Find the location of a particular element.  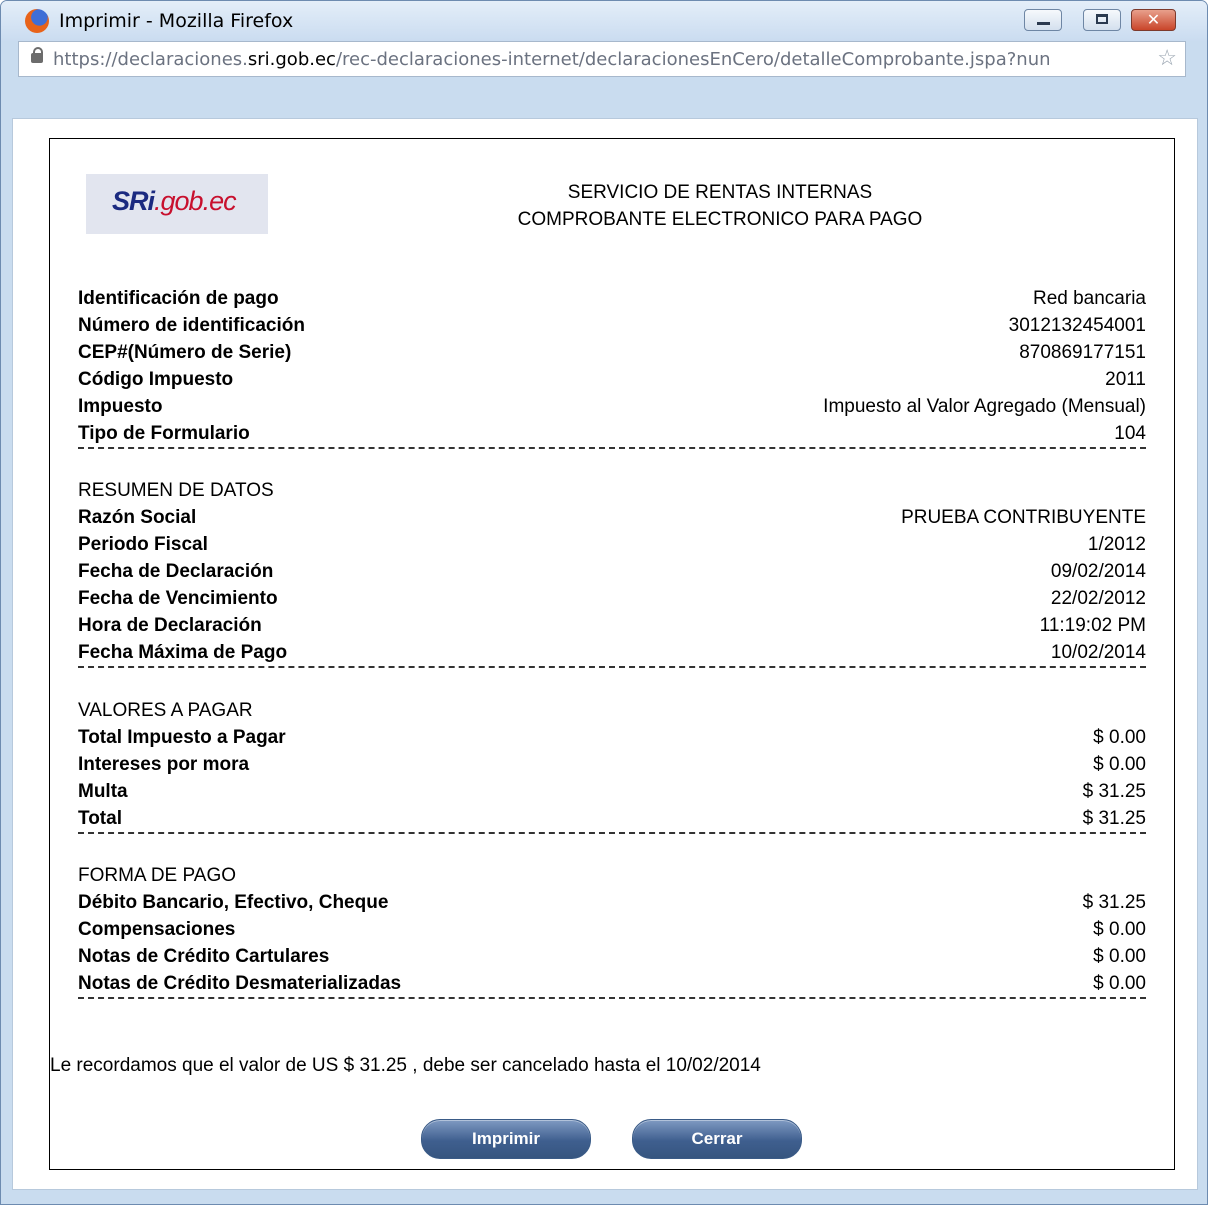

bookmark-star-icon: ☆ is located at coordinates (1167, 58).